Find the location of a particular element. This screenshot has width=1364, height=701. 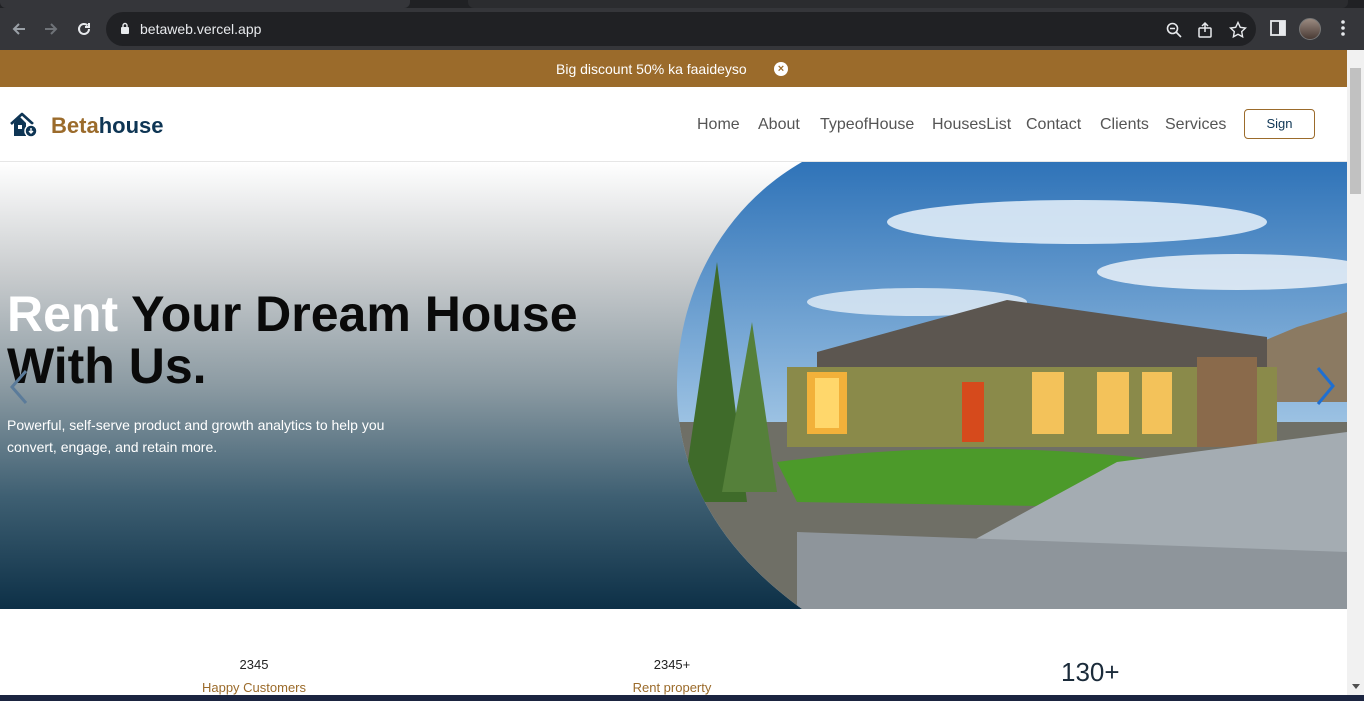

carousel-prev-icon is located at coordinates (19, 387).